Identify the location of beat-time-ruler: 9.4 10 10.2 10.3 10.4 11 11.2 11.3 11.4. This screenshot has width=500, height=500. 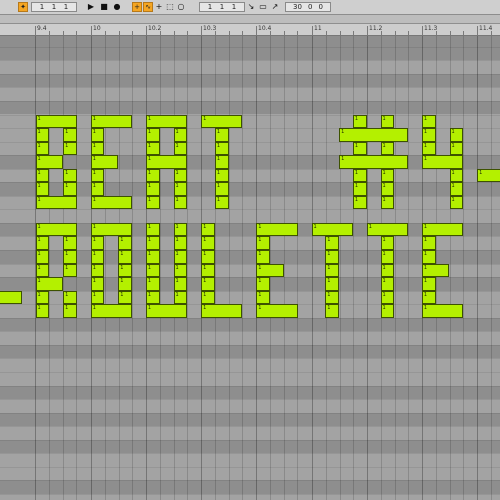
(250, 30).